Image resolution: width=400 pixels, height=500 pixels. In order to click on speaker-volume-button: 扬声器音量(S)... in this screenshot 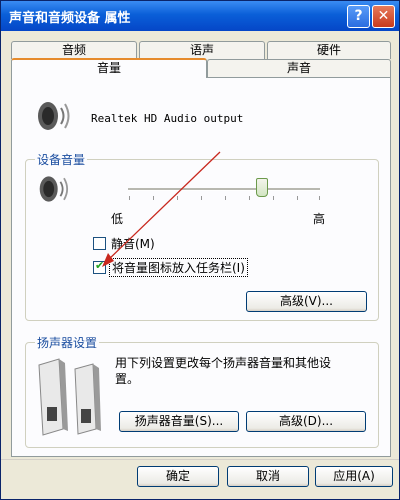, I will do `click(179, 421)`.